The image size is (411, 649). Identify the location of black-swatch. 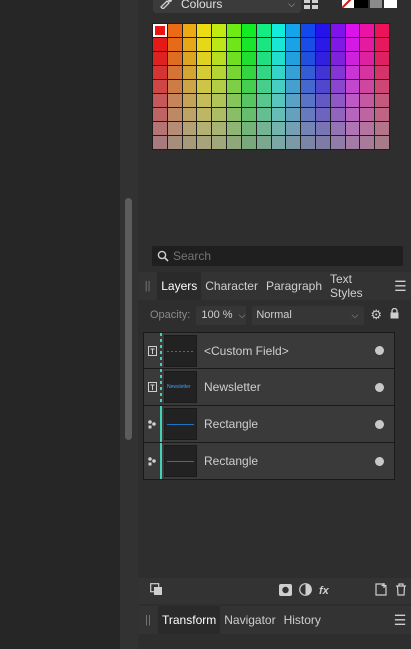
(361, 4).